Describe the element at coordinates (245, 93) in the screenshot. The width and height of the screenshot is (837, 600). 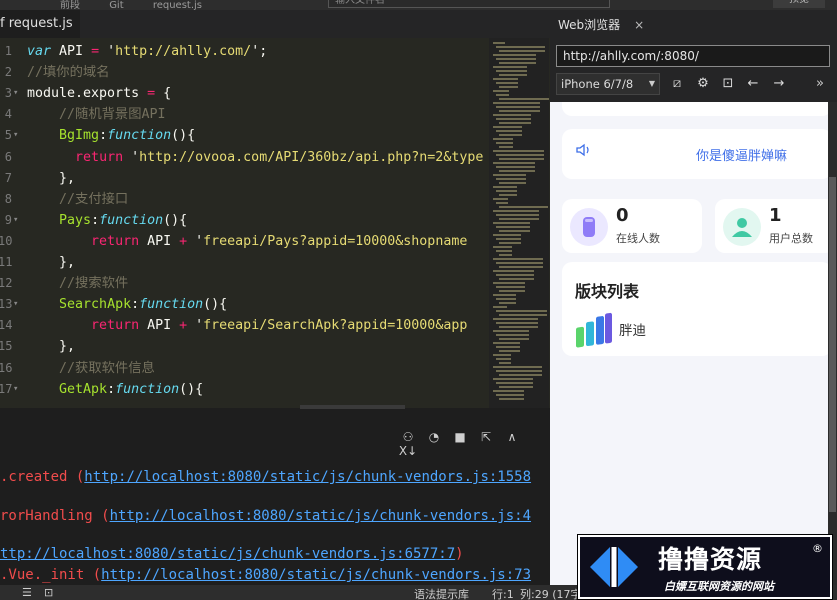
I see `code-line: 3 ▾ module.exports = {` at that location.